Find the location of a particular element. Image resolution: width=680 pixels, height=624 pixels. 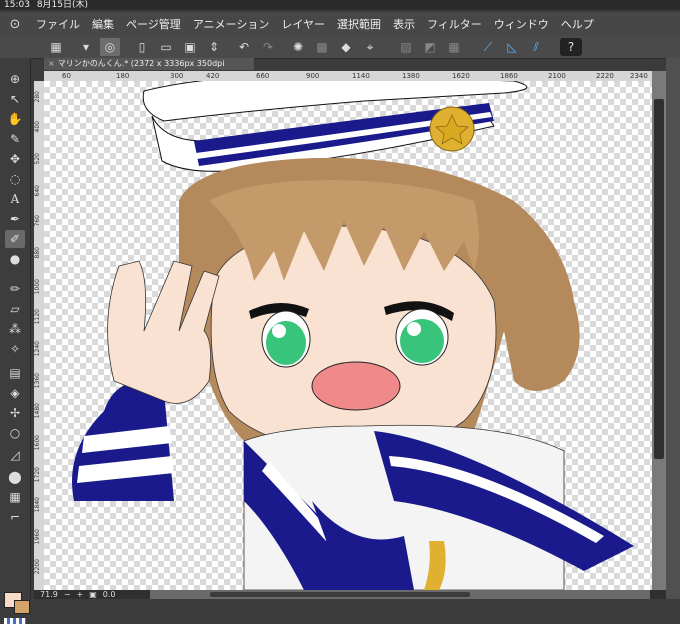

menu-edit: 編集 is located at coordinates (103, 24).